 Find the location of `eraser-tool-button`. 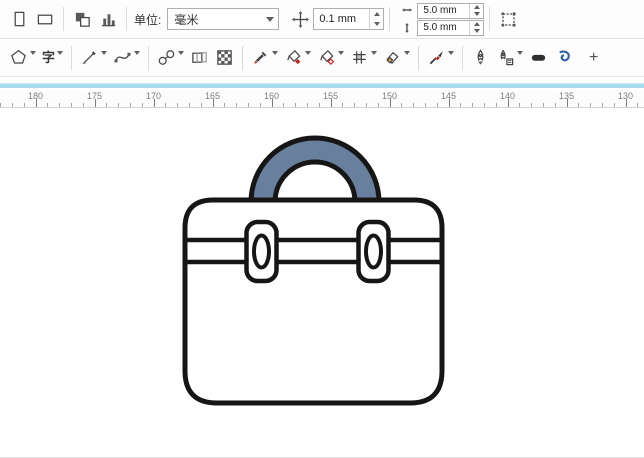

eraser-tool-button is located at coordinates (396, 58).